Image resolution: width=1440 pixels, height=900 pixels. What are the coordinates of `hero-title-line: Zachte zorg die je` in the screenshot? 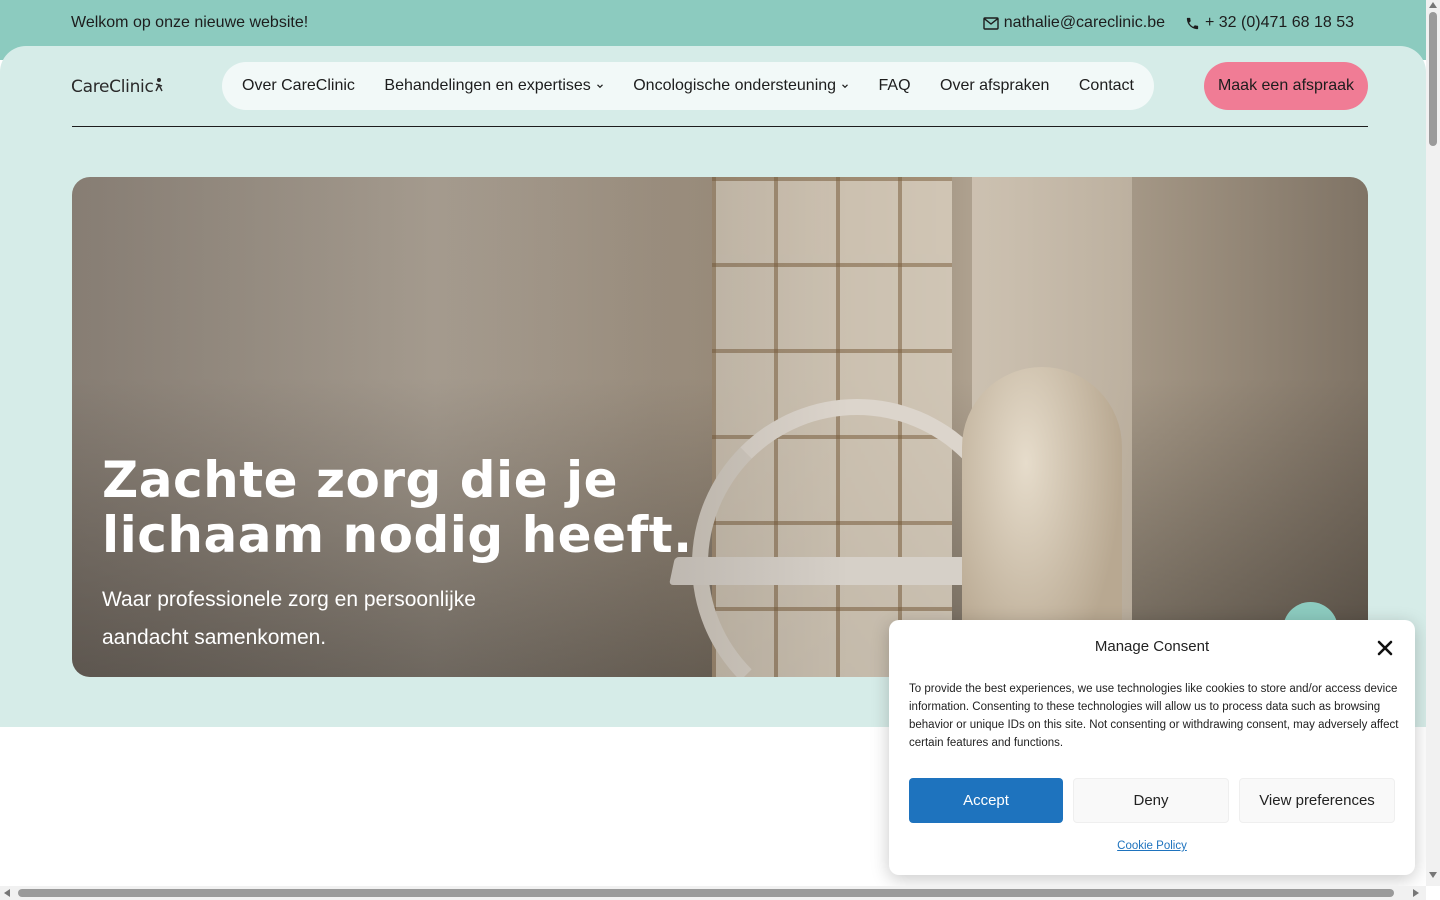 It's located at (360, 480).